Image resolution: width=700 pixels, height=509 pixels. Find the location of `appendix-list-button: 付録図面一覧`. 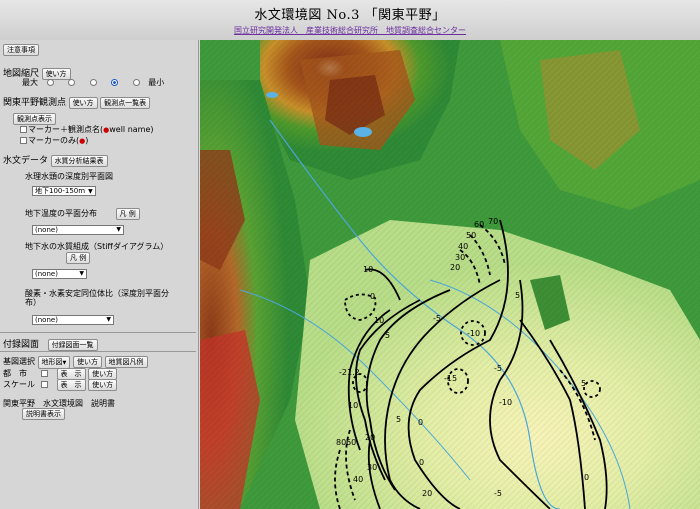

appendix-list-button: 付録図面一覧 is located at coordinates (72, 345).